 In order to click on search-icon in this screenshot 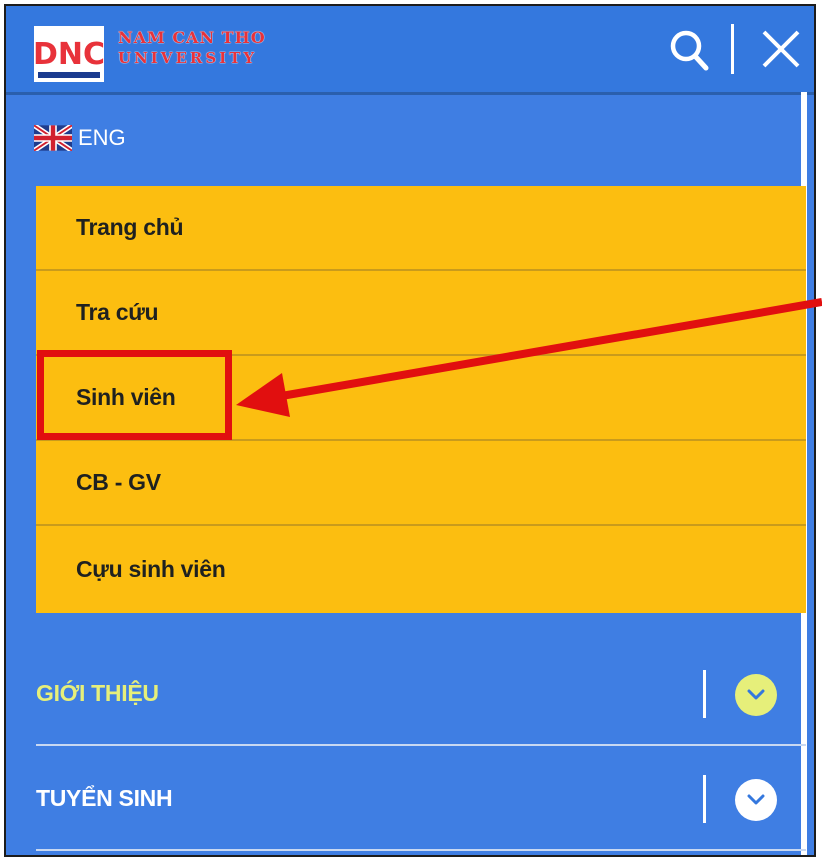, I will do `click(689, 50)`.